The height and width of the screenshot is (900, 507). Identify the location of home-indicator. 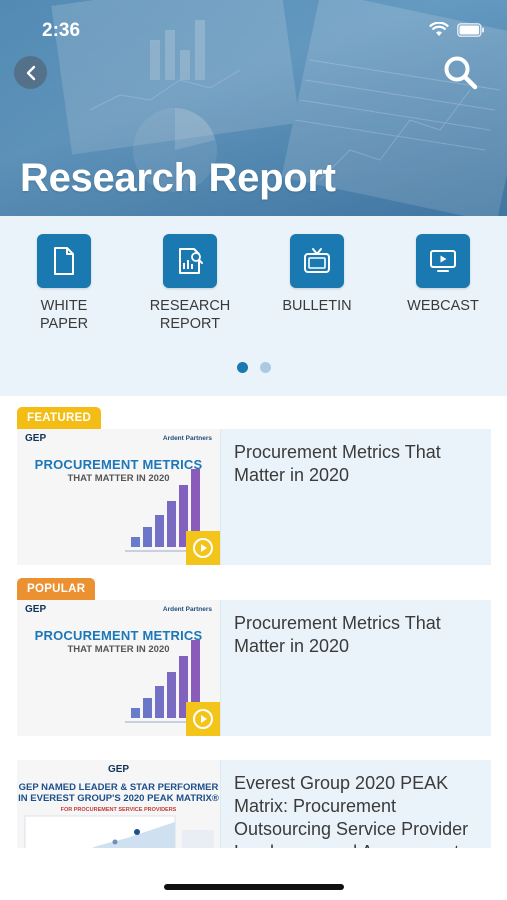
(254, 887).